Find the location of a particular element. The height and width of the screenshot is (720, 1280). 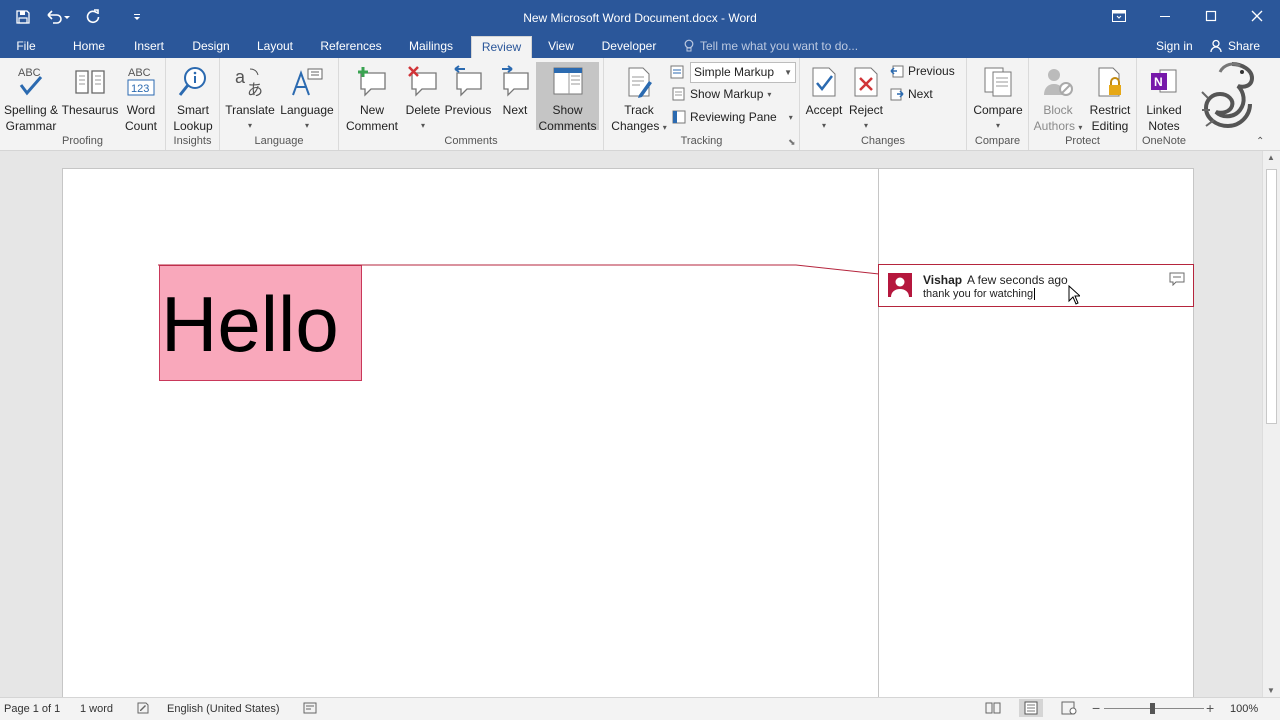

show-markup-label: Show Markup is located at coordinates (727, 94).